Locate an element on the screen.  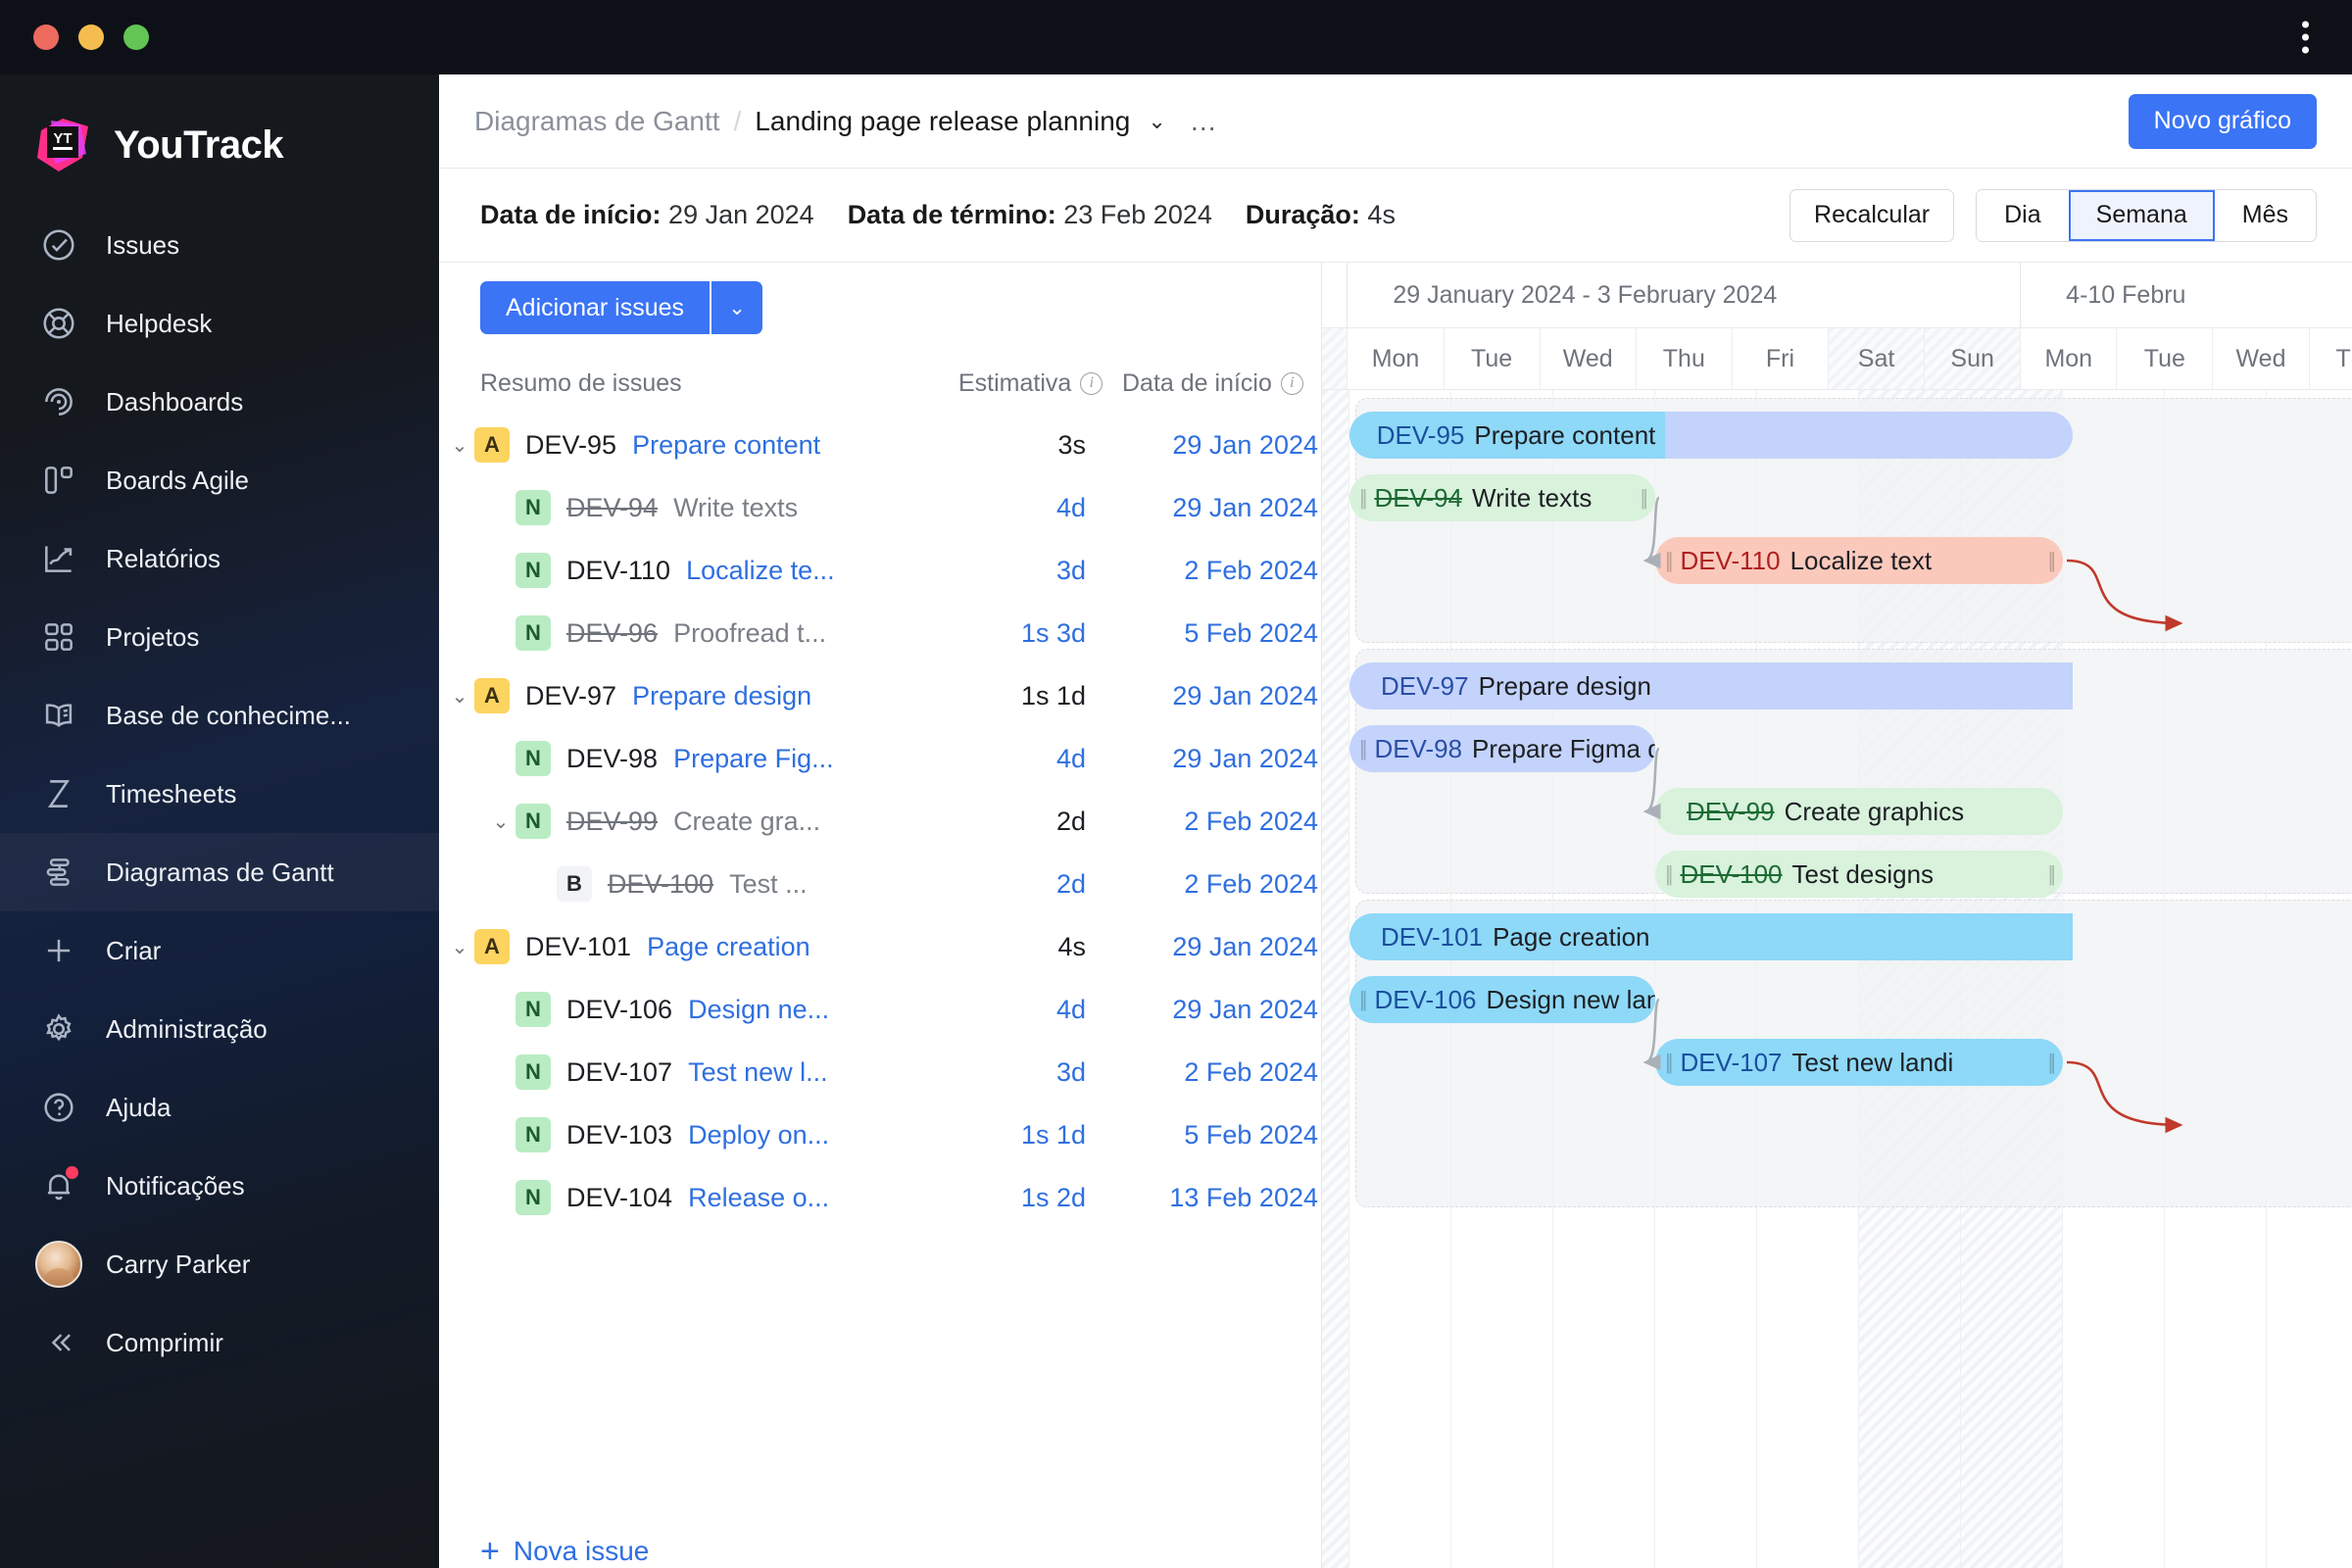
table-row: ⌄ A DEV-95 Prepare content 3s 29 Jan 2024 is located at coordinates (880, 445).